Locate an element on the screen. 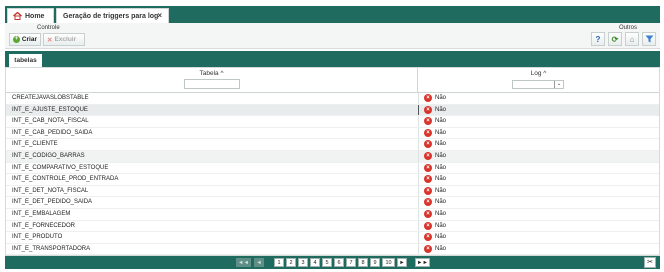  tab-tabelas: tabelas is located at coordinates (25, 60).